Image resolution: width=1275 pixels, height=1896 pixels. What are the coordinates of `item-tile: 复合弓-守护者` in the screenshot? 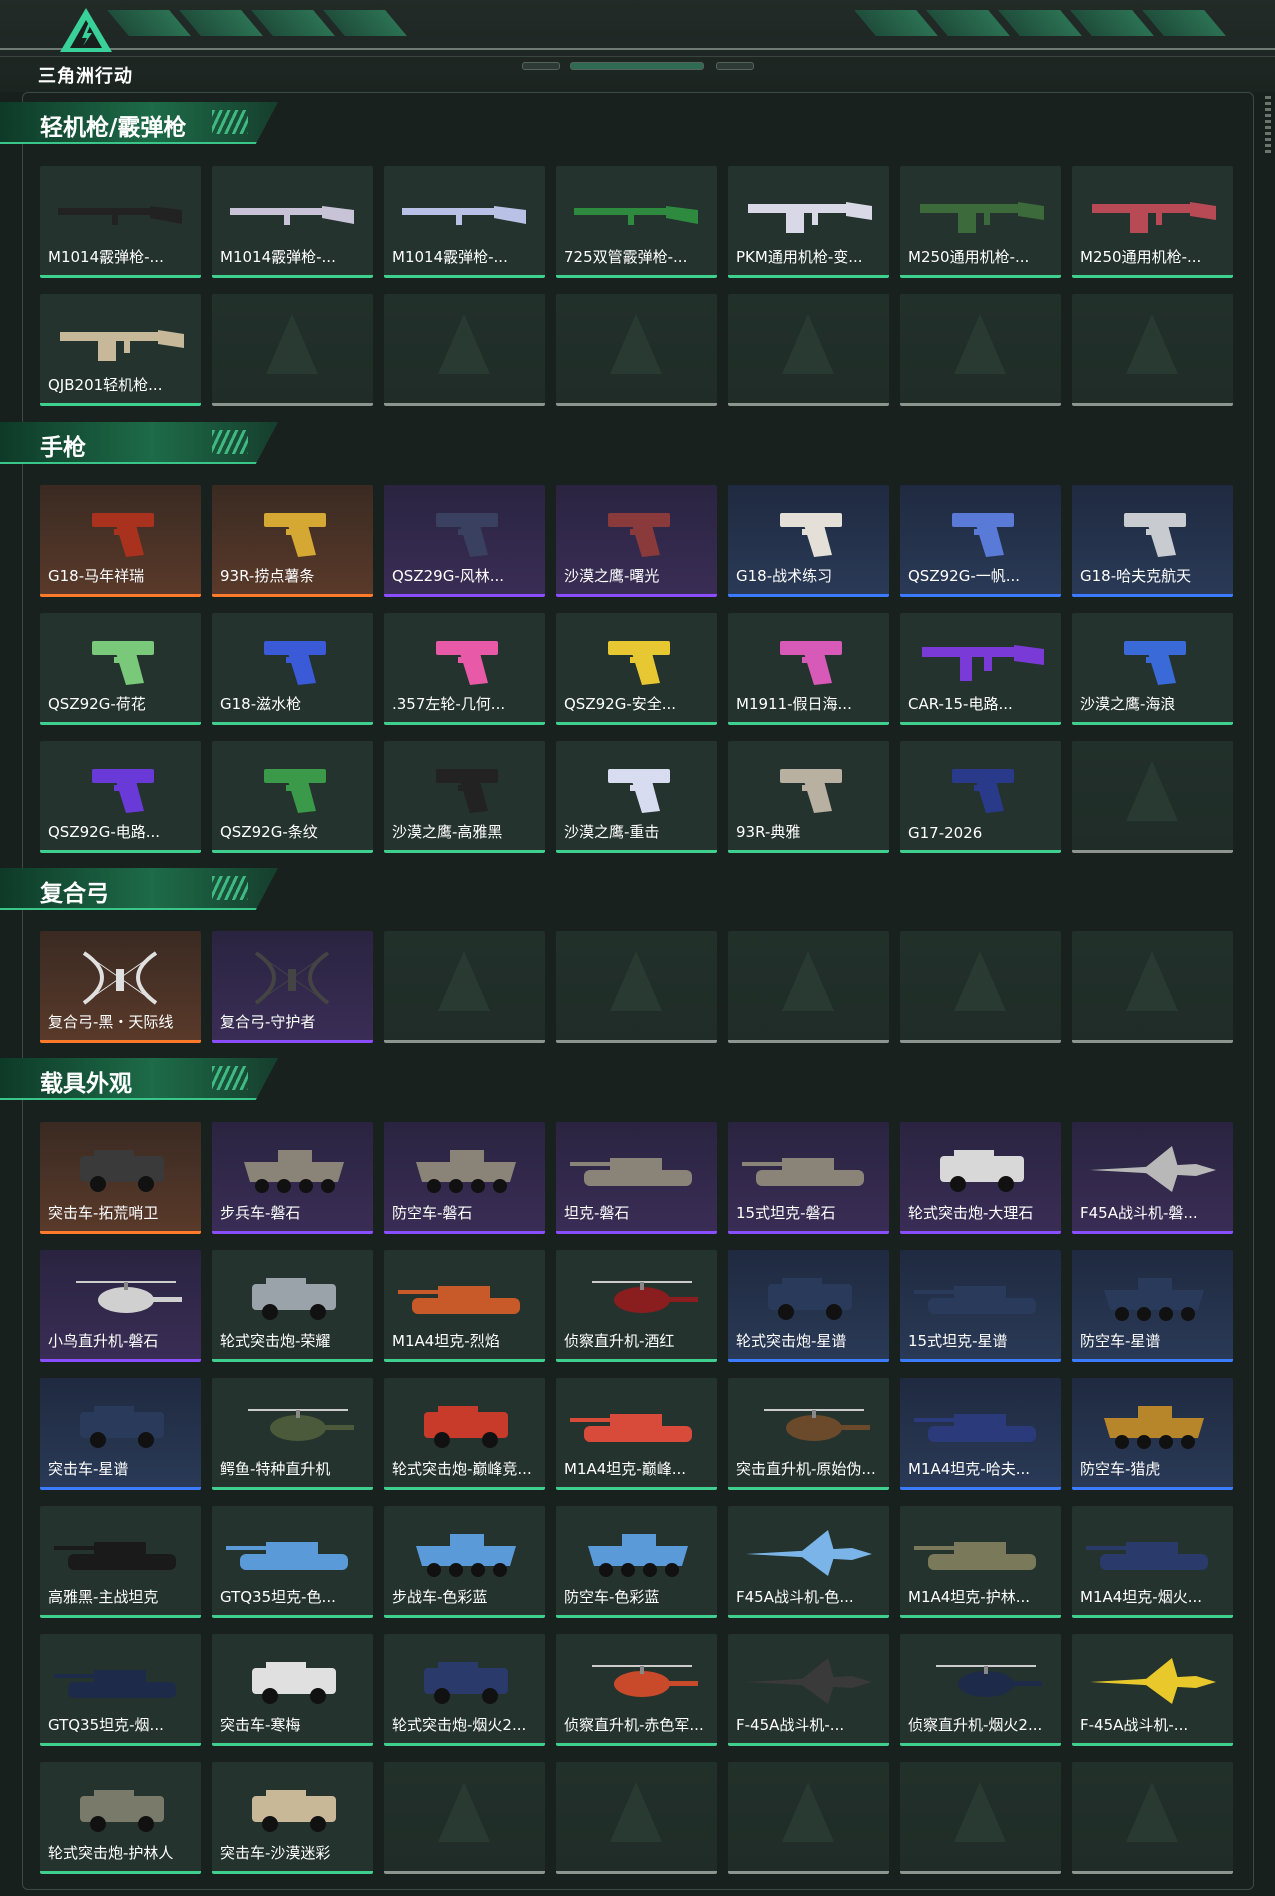 It's located at (292, 987).